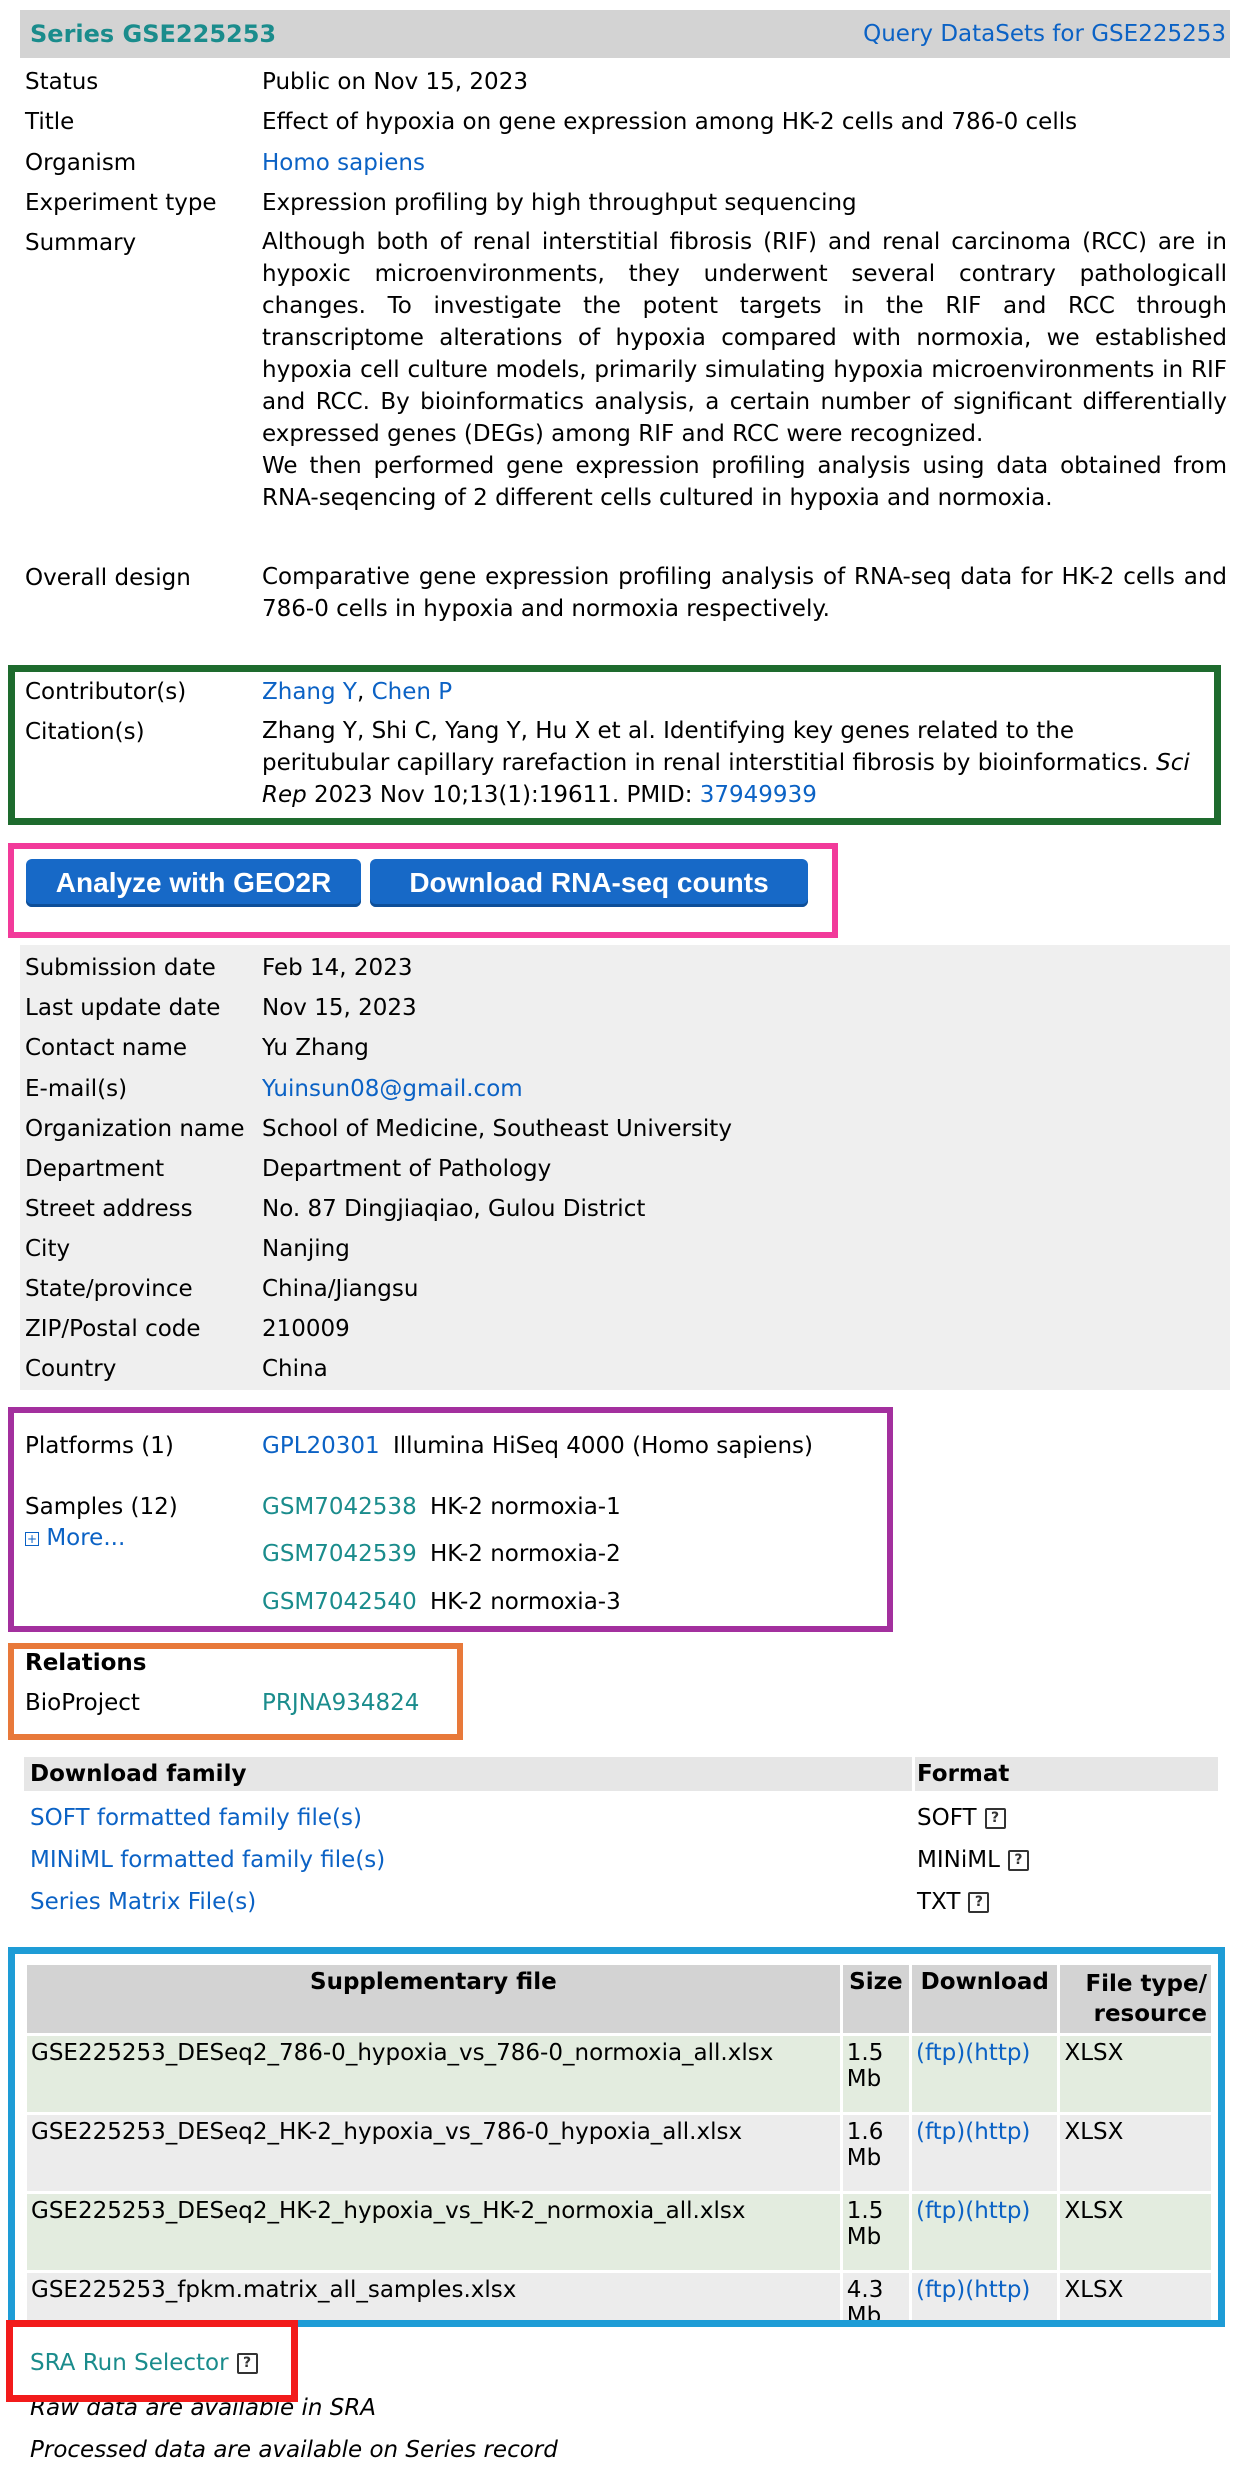 The height and width of the screenshot is (2475, 1246). I want to click on contact-name-value: Yu Zhang, so click(315, 1048).